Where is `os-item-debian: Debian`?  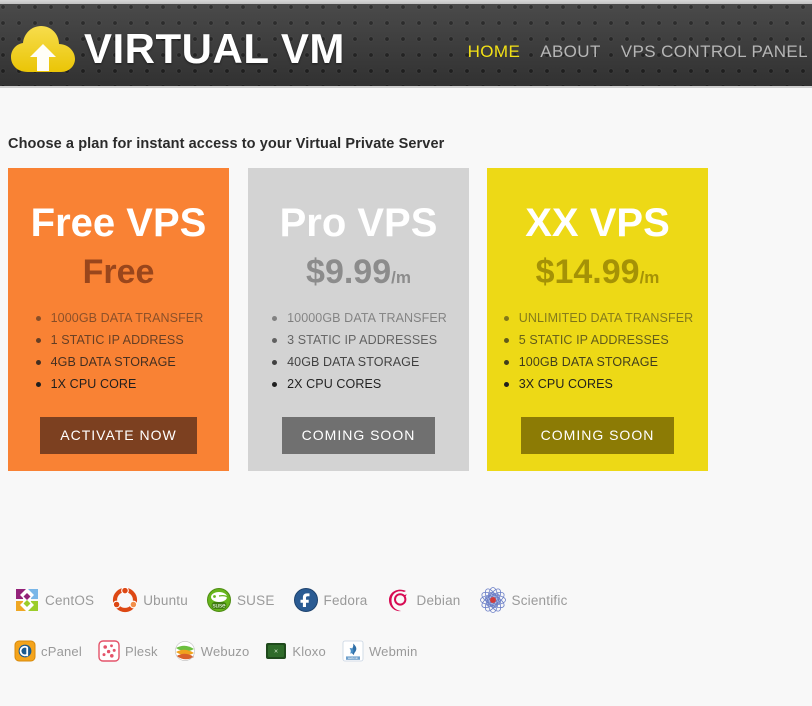
os-item-debian: Debian is located at coordinates (423, 600).